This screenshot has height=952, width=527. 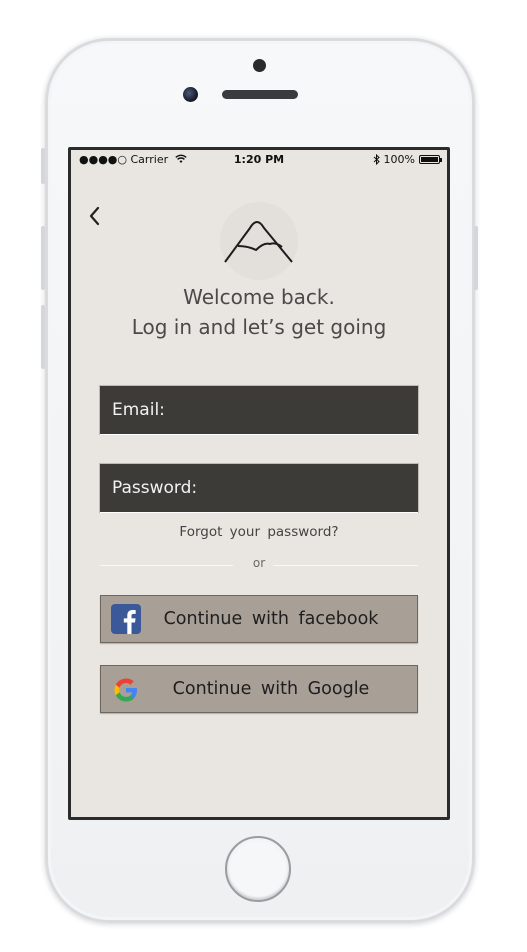 I want to click on volume-down-button, so click(x=43, y=337).